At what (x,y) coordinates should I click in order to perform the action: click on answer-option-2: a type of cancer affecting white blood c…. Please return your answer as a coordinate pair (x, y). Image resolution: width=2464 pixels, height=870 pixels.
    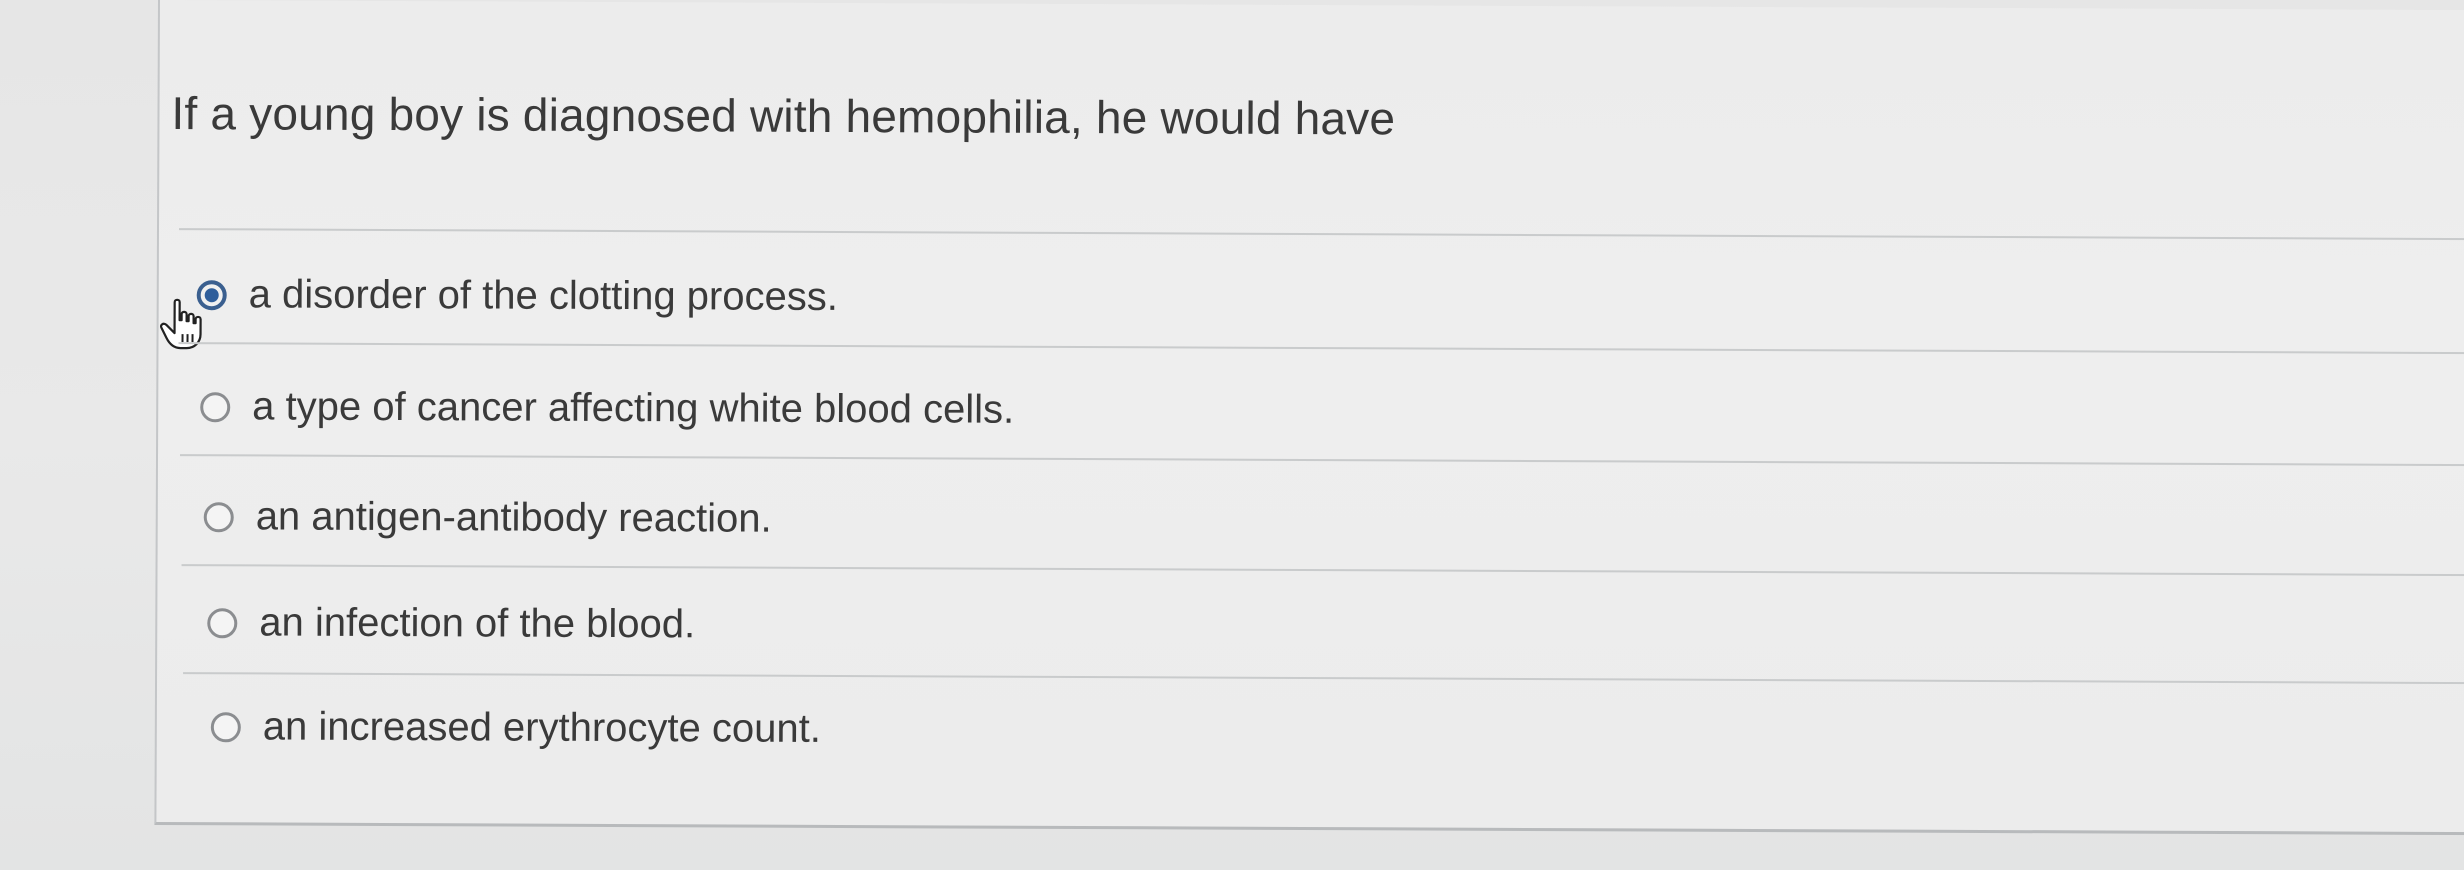
    Looking at the image, I should click on (607, 408).